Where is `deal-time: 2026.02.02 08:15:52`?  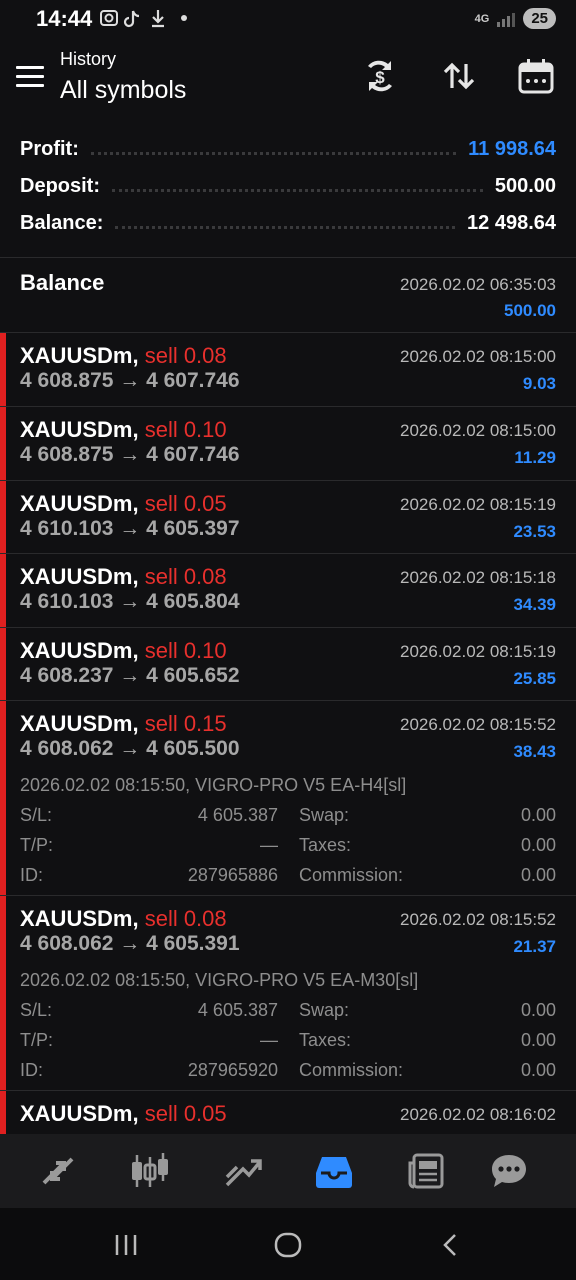 deal-time: 2026.02.02 08:15:52 is located at coordinates (478, 724).